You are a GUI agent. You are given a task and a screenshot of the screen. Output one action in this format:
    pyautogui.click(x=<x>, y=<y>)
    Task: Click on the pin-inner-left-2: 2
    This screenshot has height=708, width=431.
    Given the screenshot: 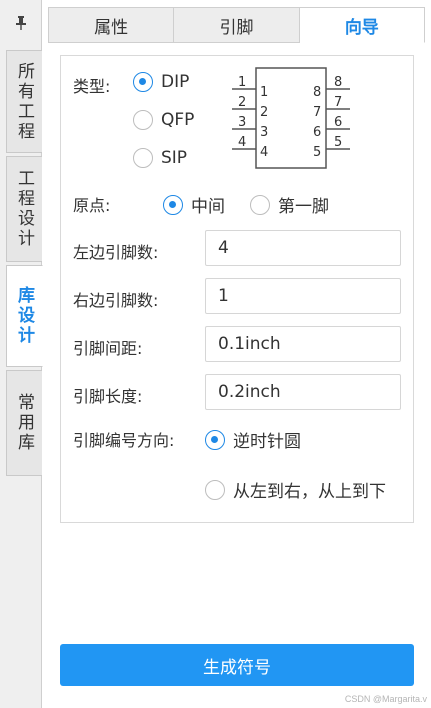 What is the action you would take?
    pyautogui.click(x=264, y=112)
    